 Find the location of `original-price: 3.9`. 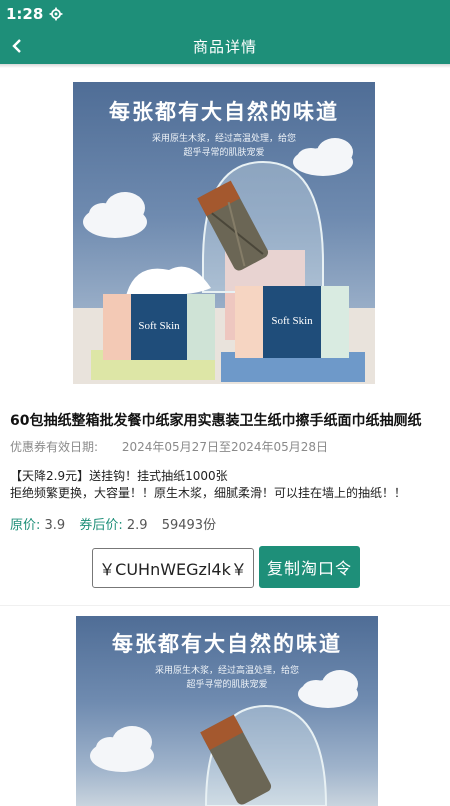

original-price: 3.9 is located at coordinates (55, 525).